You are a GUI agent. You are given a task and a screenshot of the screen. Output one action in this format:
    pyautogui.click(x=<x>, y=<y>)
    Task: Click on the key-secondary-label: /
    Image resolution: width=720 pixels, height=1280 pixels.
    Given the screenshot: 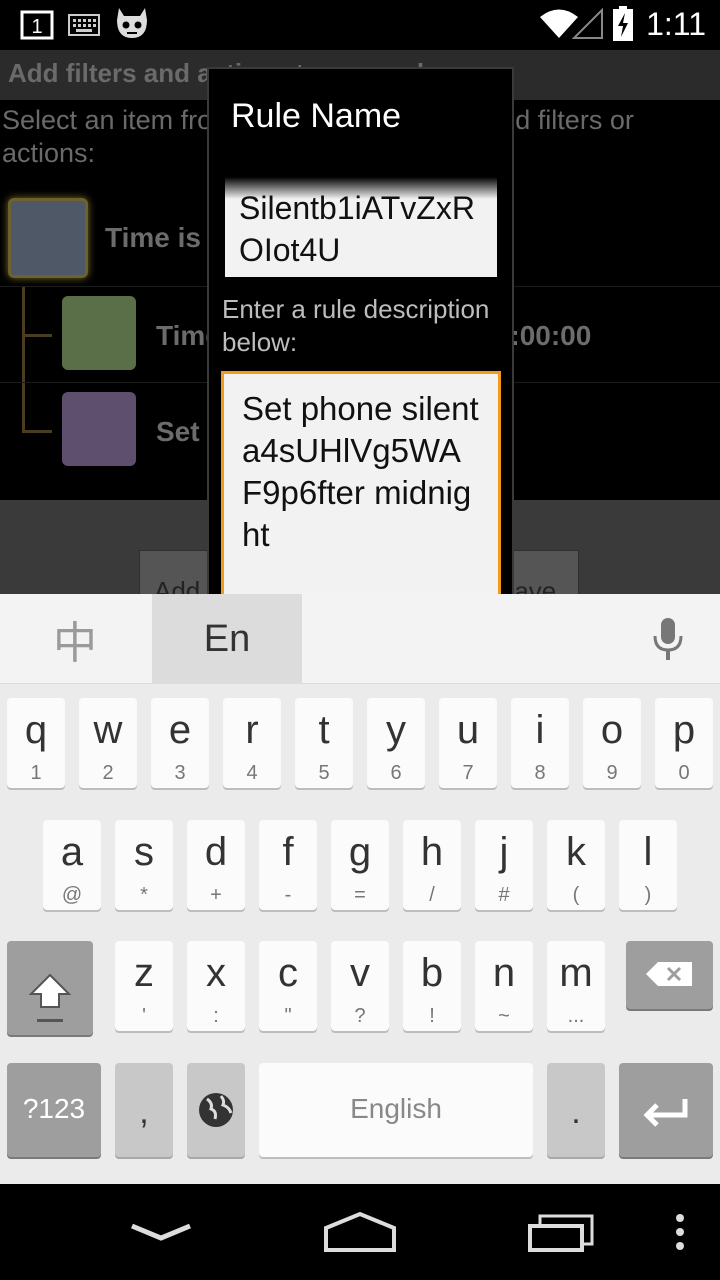 What is the action you would take?
    pyautogui.click(x=432, y=895)
    